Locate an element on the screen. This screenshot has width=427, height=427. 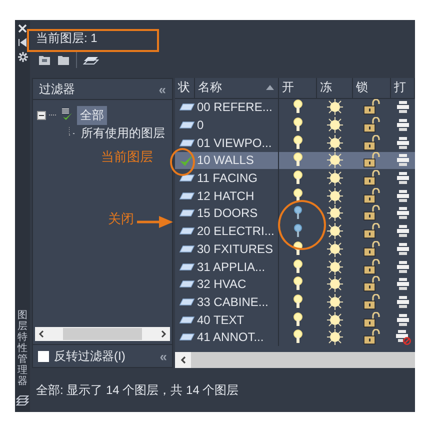
layer-name: 30 FXITURES is located at coordinates (235, 249).